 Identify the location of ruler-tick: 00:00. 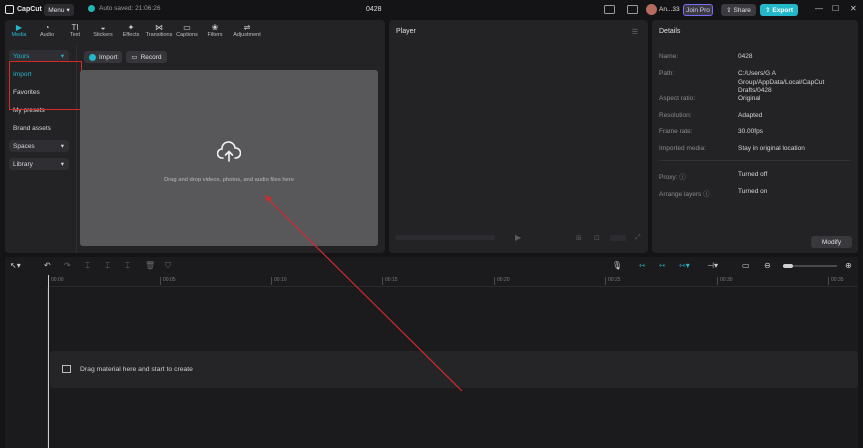
(56, 281).